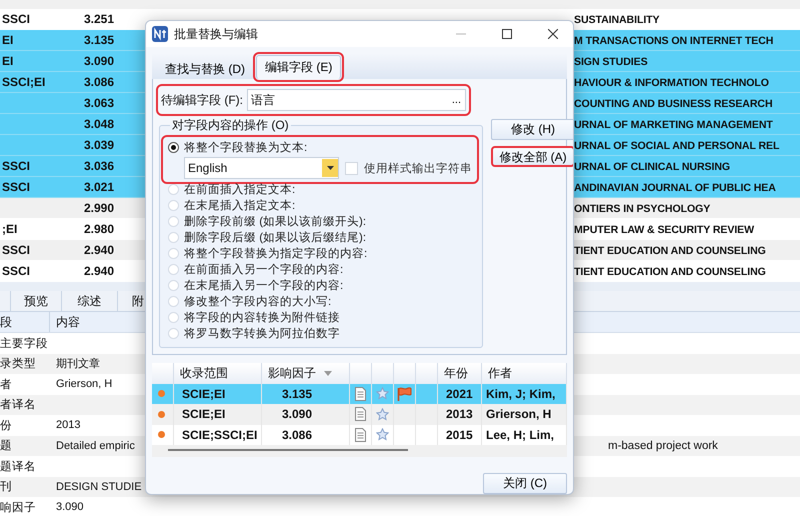 The image size is (800, 516). Describe the element at coordinates (240, 205) in the screenshot. I see `option-label: 在末尾插入指定文本:` at that location.